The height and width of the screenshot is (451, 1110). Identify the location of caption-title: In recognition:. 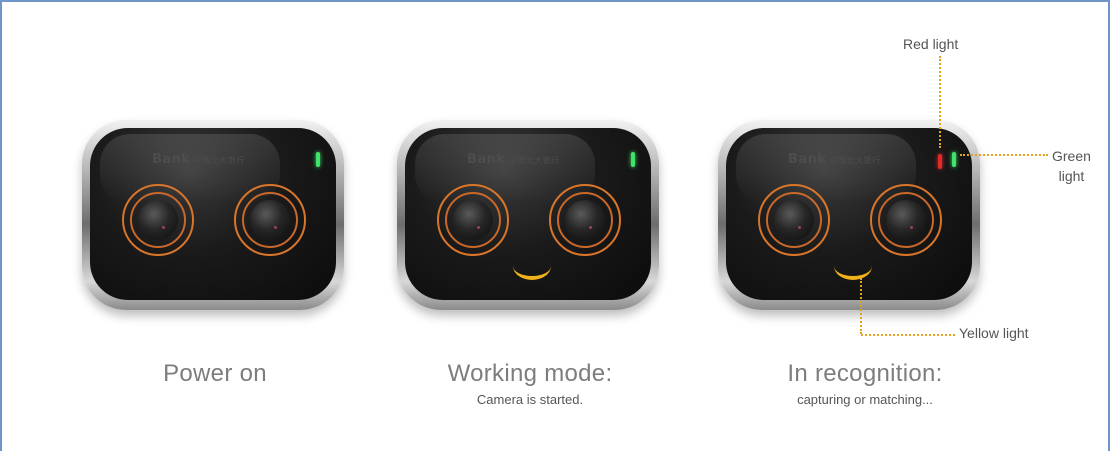
(865, 373).